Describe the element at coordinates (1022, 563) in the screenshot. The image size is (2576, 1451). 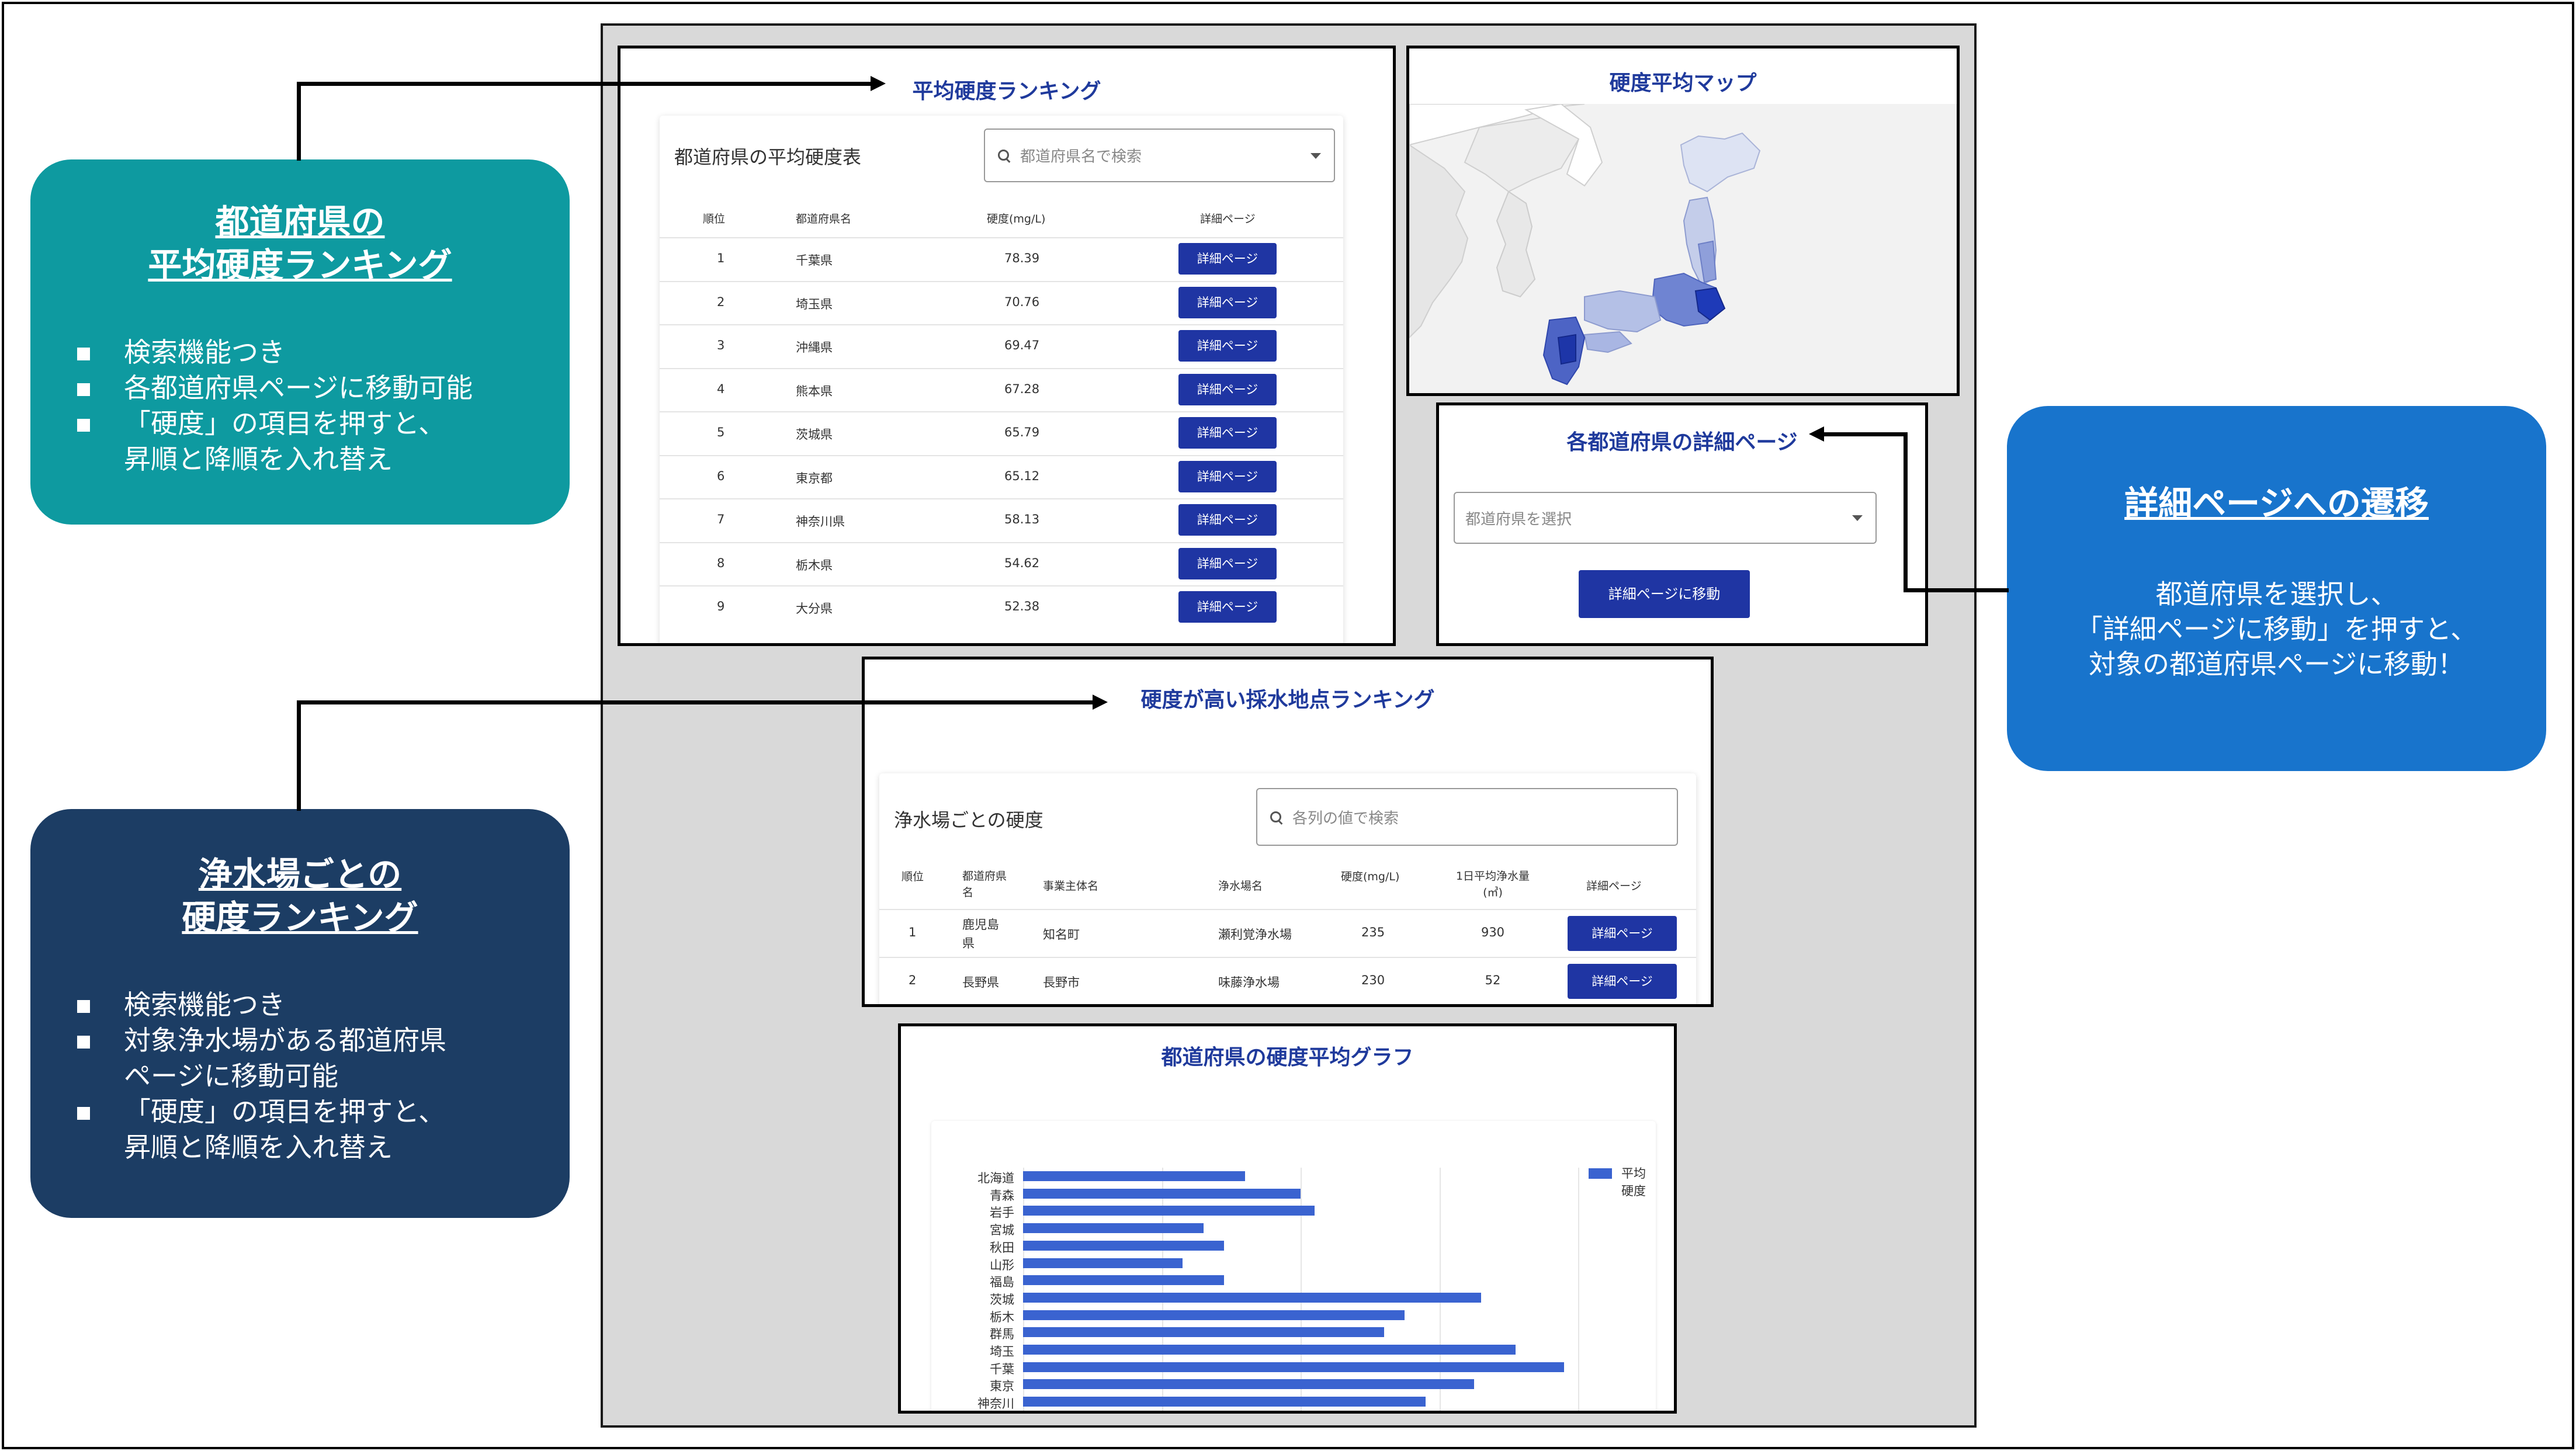
I see `hardness-cell: 54.62` at that location.